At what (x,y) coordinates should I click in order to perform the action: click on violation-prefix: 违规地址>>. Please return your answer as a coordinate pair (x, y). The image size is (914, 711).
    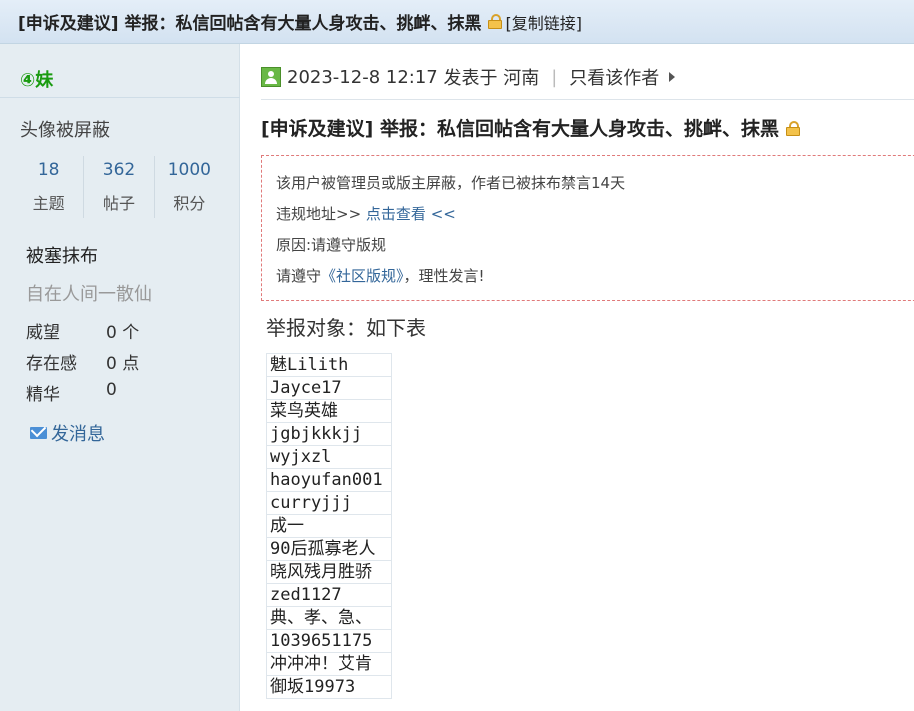
    Looking at the image, I should click on (321, 214).